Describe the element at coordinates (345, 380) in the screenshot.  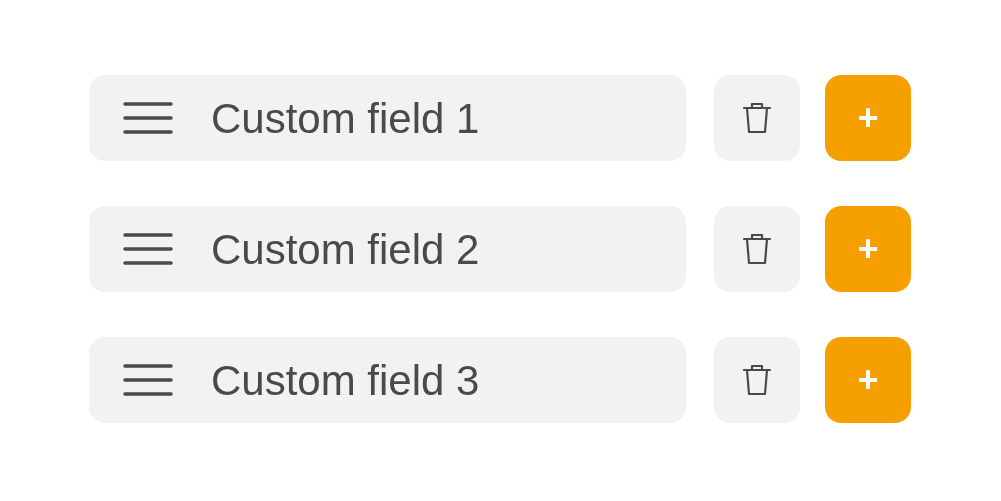
I see `field-label: Custom field 3` at that location.